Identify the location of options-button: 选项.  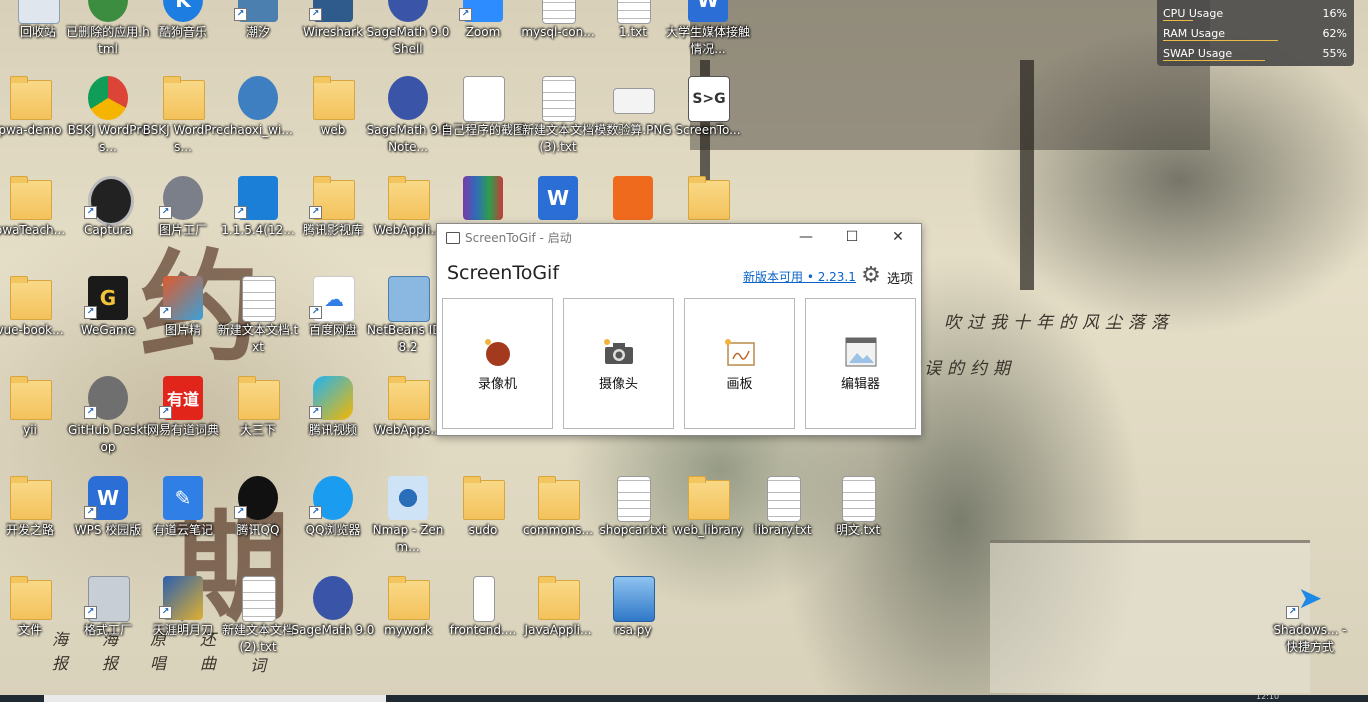
(900, 277).